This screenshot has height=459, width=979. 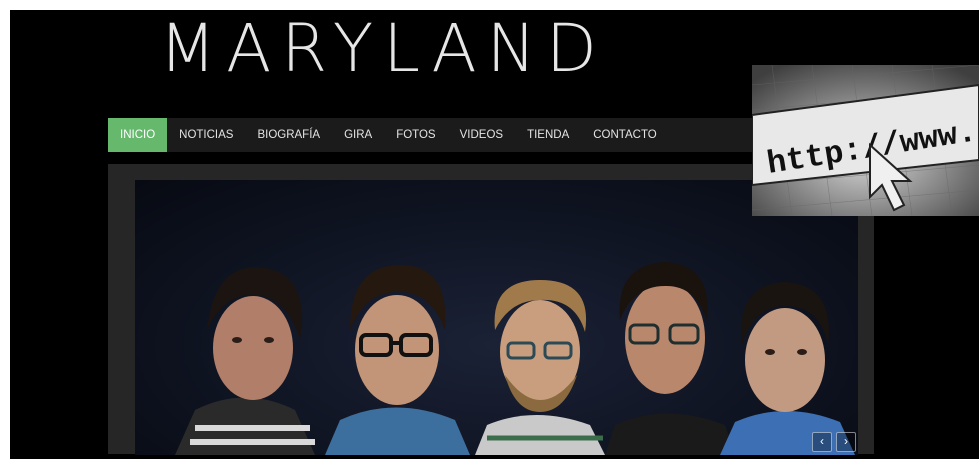 I want to click on nav-item-noticias: NOTICIAS, so click(x=206, y=135).